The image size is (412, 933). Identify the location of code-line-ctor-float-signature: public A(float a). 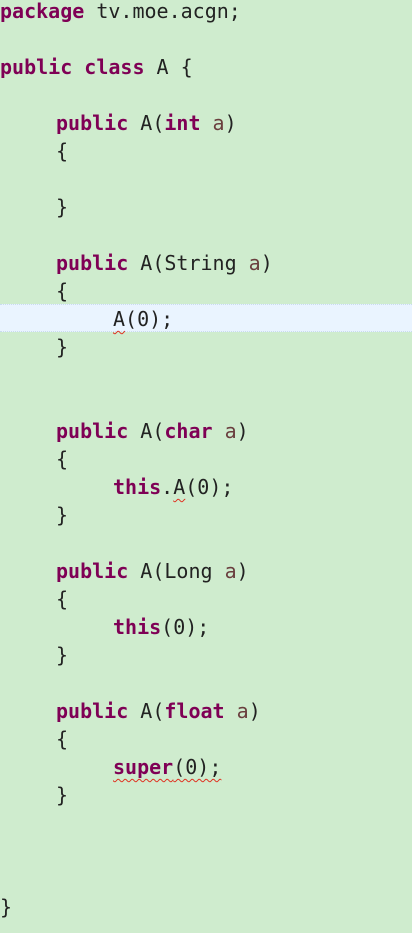
(206, 711).